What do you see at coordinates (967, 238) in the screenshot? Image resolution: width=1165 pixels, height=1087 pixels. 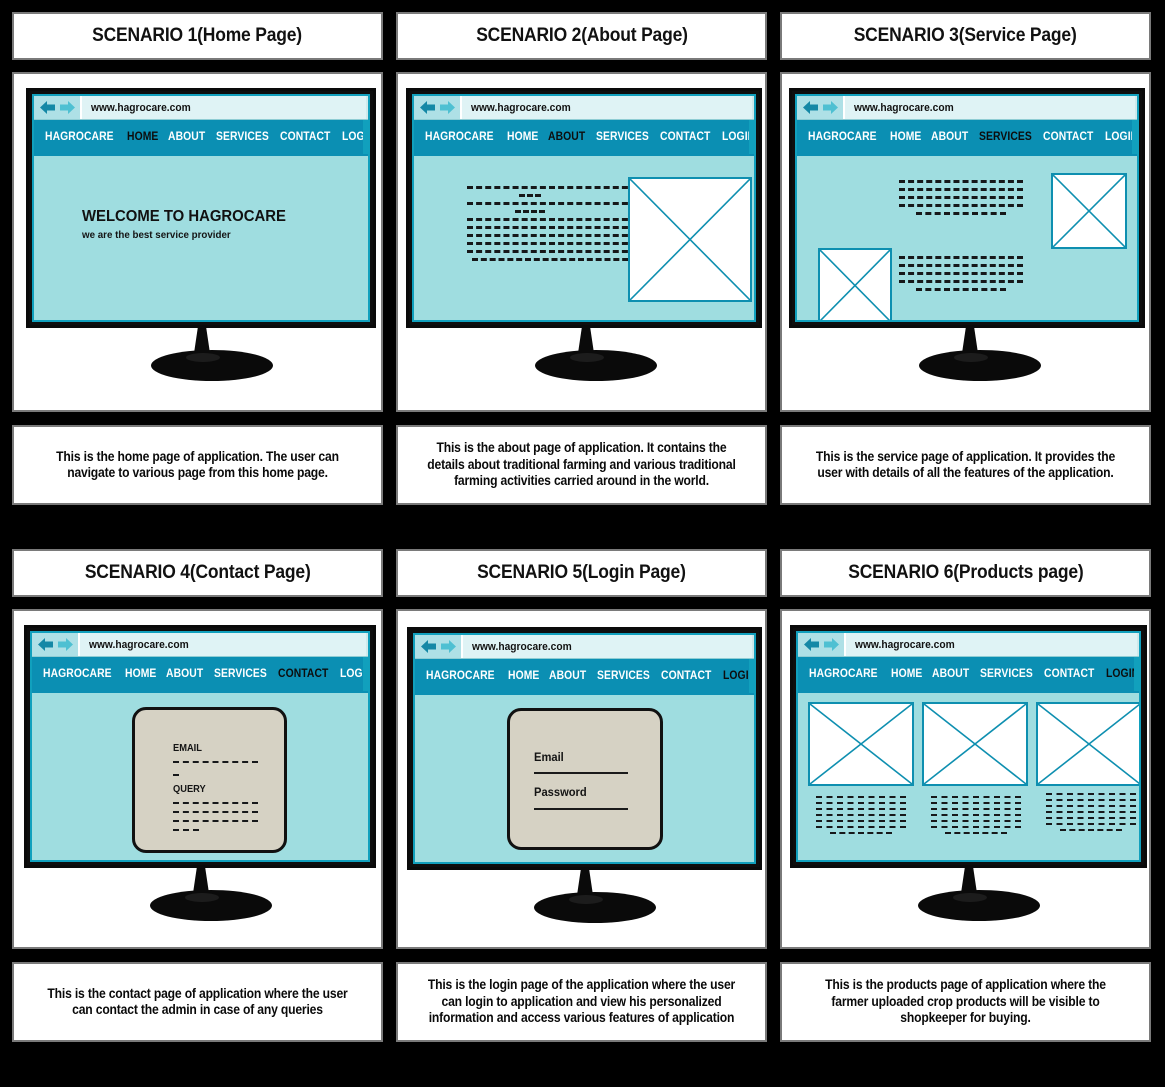 I see `page-content-service` at bounding box center [967, 238].